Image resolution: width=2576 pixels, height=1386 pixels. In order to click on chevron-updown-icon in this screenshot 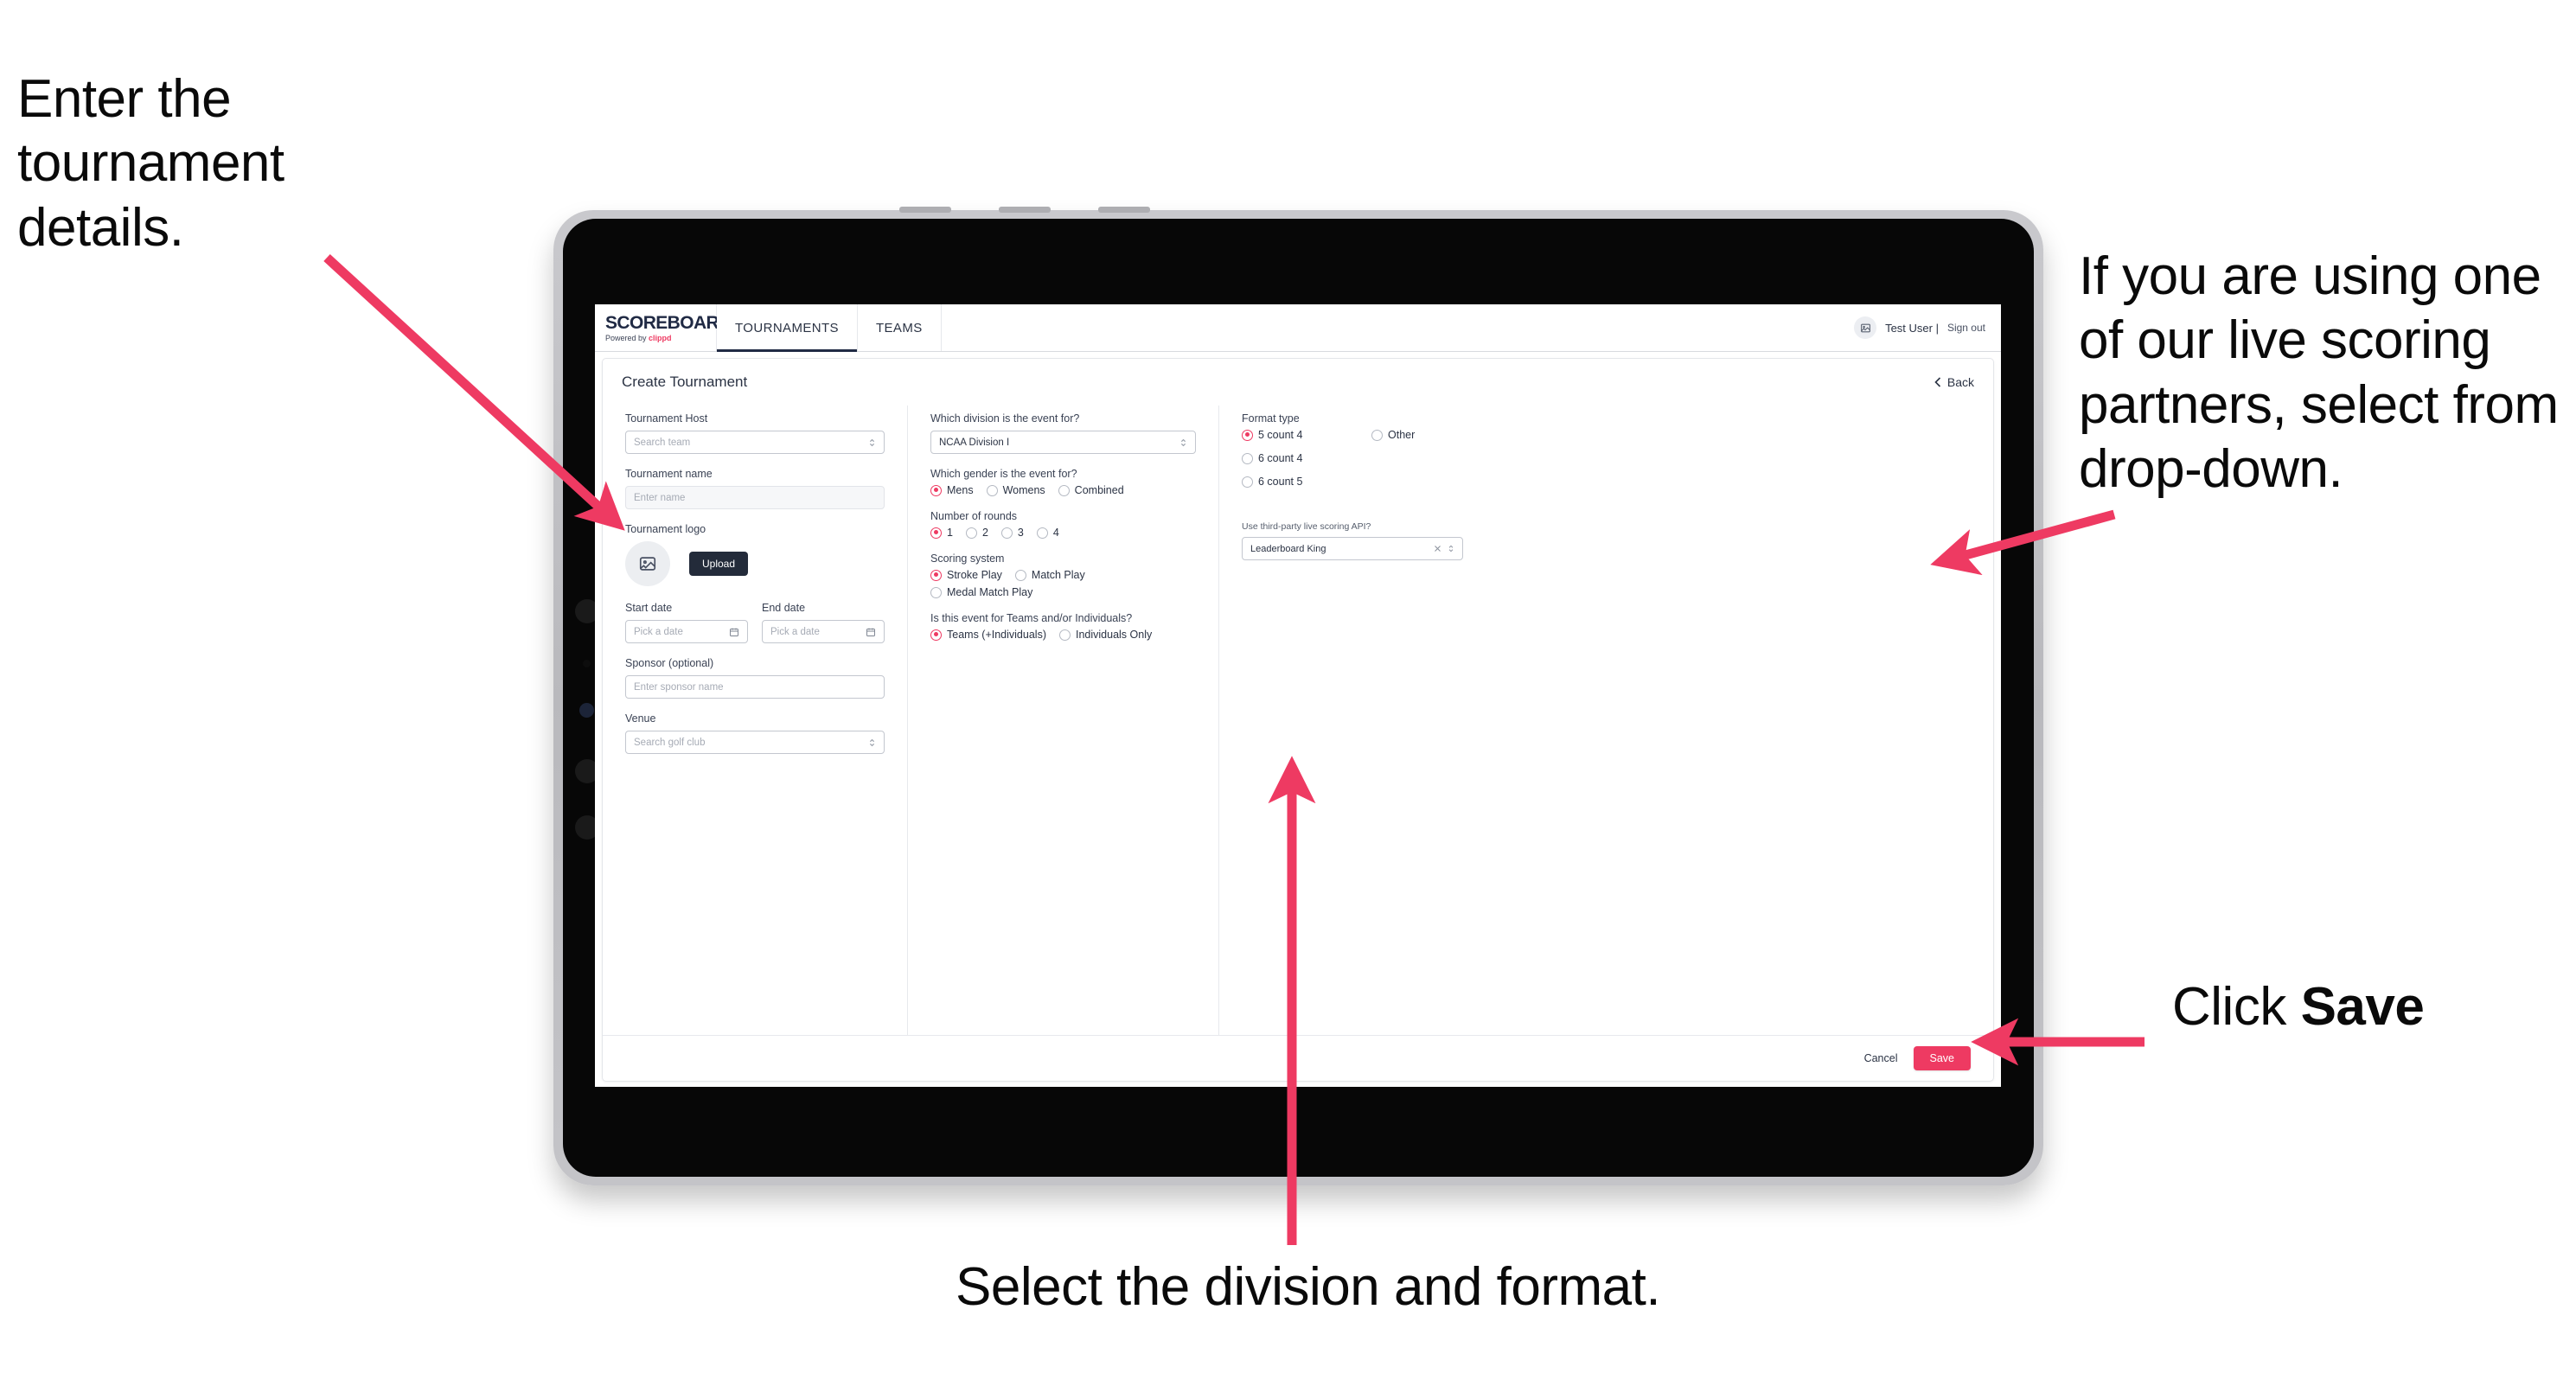, I will do `click(872, 443)`.